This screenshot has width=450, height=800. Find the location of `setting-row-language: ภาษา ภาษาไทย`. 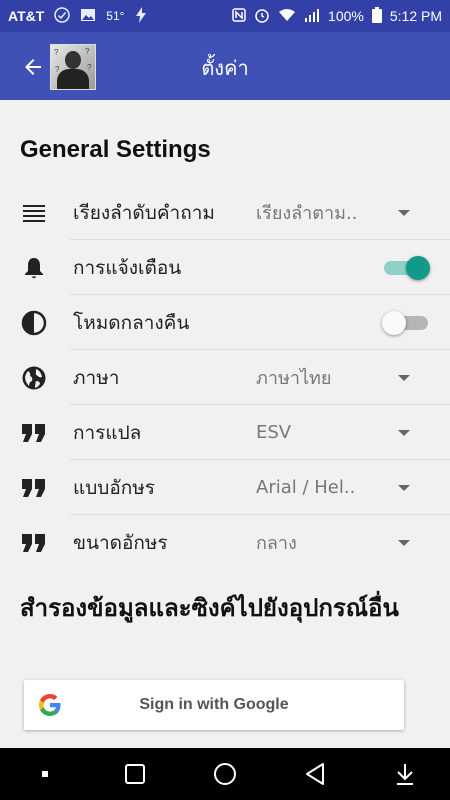

setting-row-language: ภาษา ภาษาไทย is located at coordinates (225, 377).